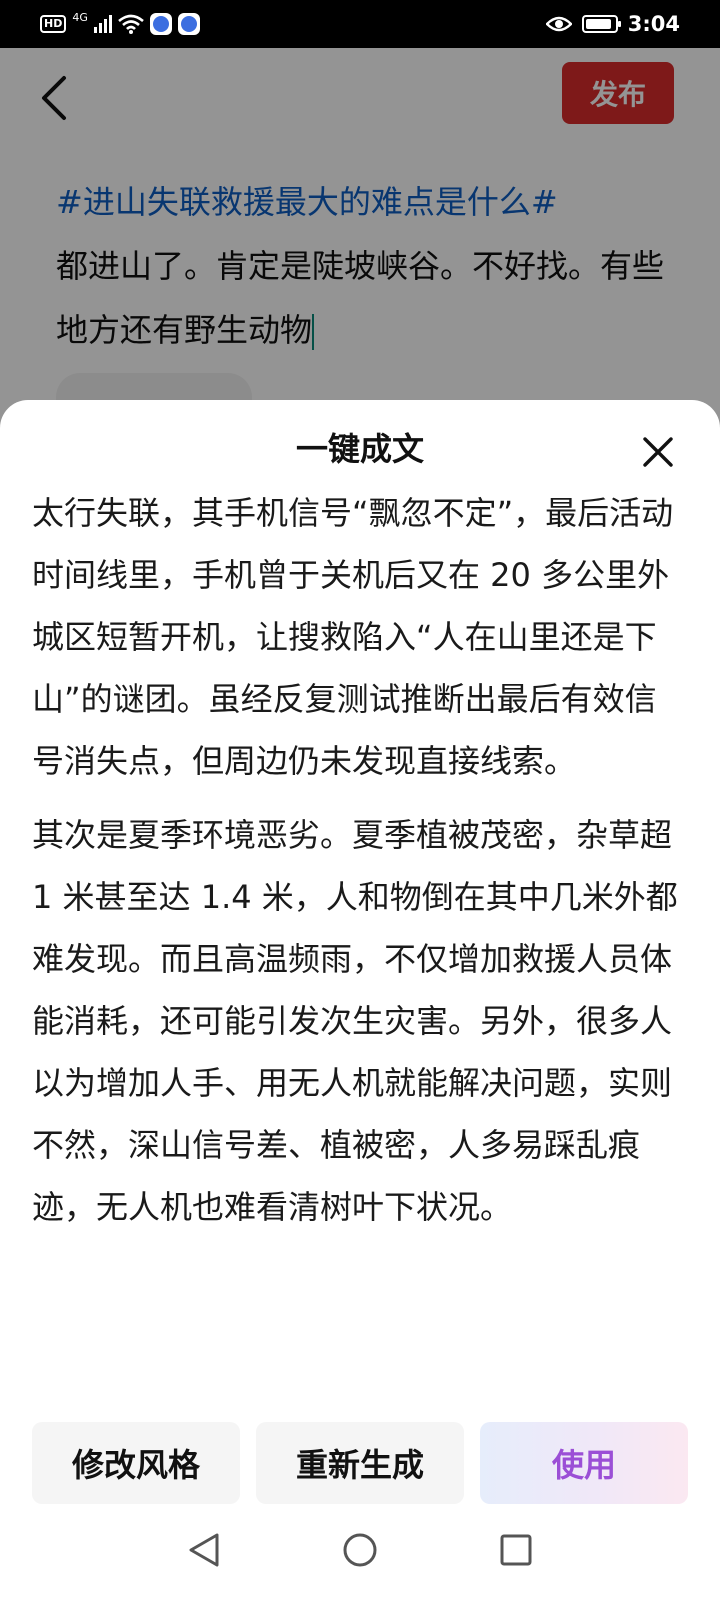 Image resolution: width=720 pixels, height=1600 pixels. I want to click on network-type-label: 4G, so click(80, 17).